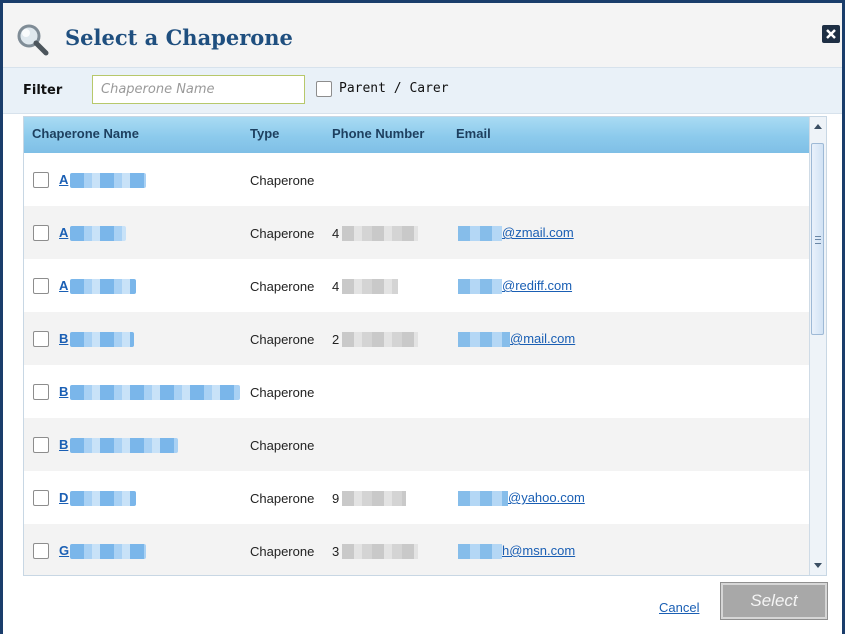 Image resolution: width=849 pixels, height=634 pixels. Describe the element at coordinates (43, 90) in the screenshot. I see `filter-label: Filter` at that location.